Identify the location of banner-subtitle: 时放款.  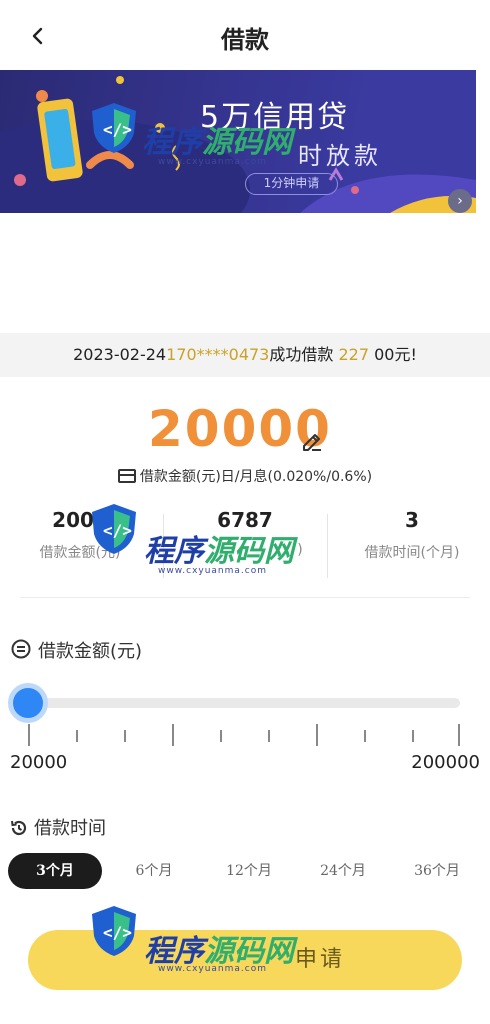
(340, 156).